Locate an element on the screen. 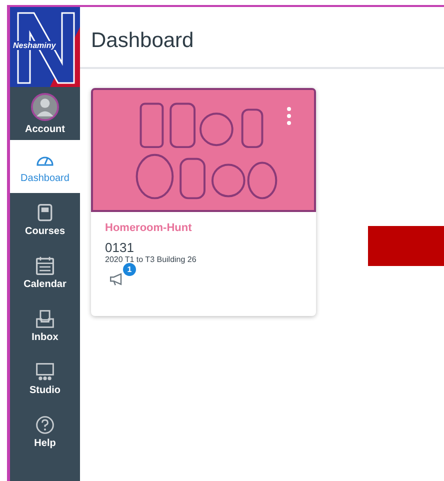  letter-logo-icon is located at coordinates (45, 47).